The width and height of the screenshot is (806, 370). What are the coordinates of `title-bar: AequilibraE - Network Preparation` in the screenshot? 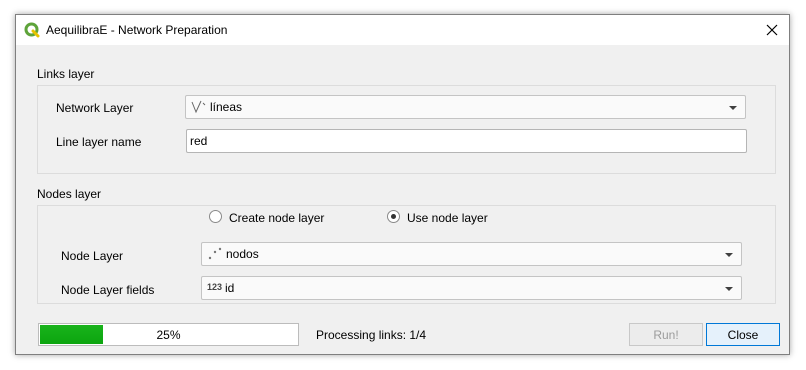 It's located at (402, 30).